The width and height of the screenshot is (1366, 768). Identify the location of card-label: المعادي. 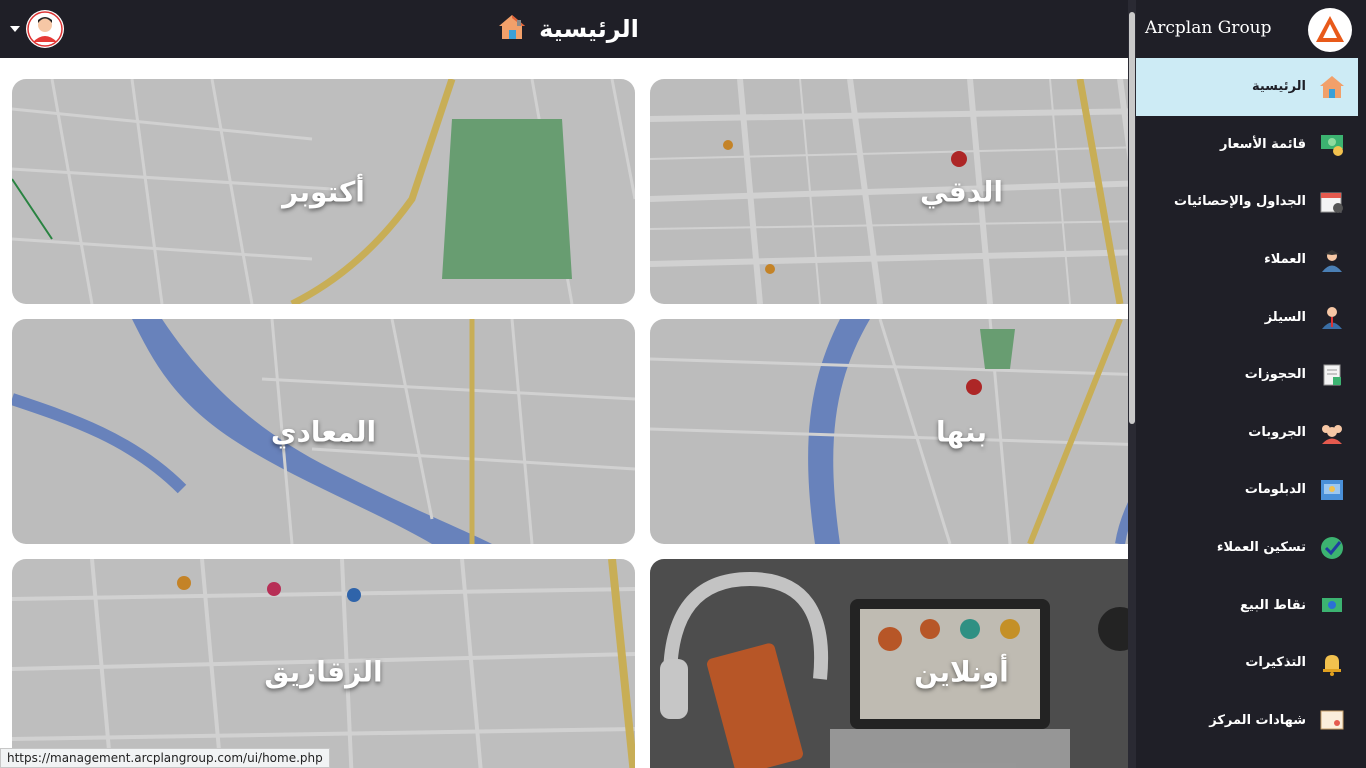
(323, 431).